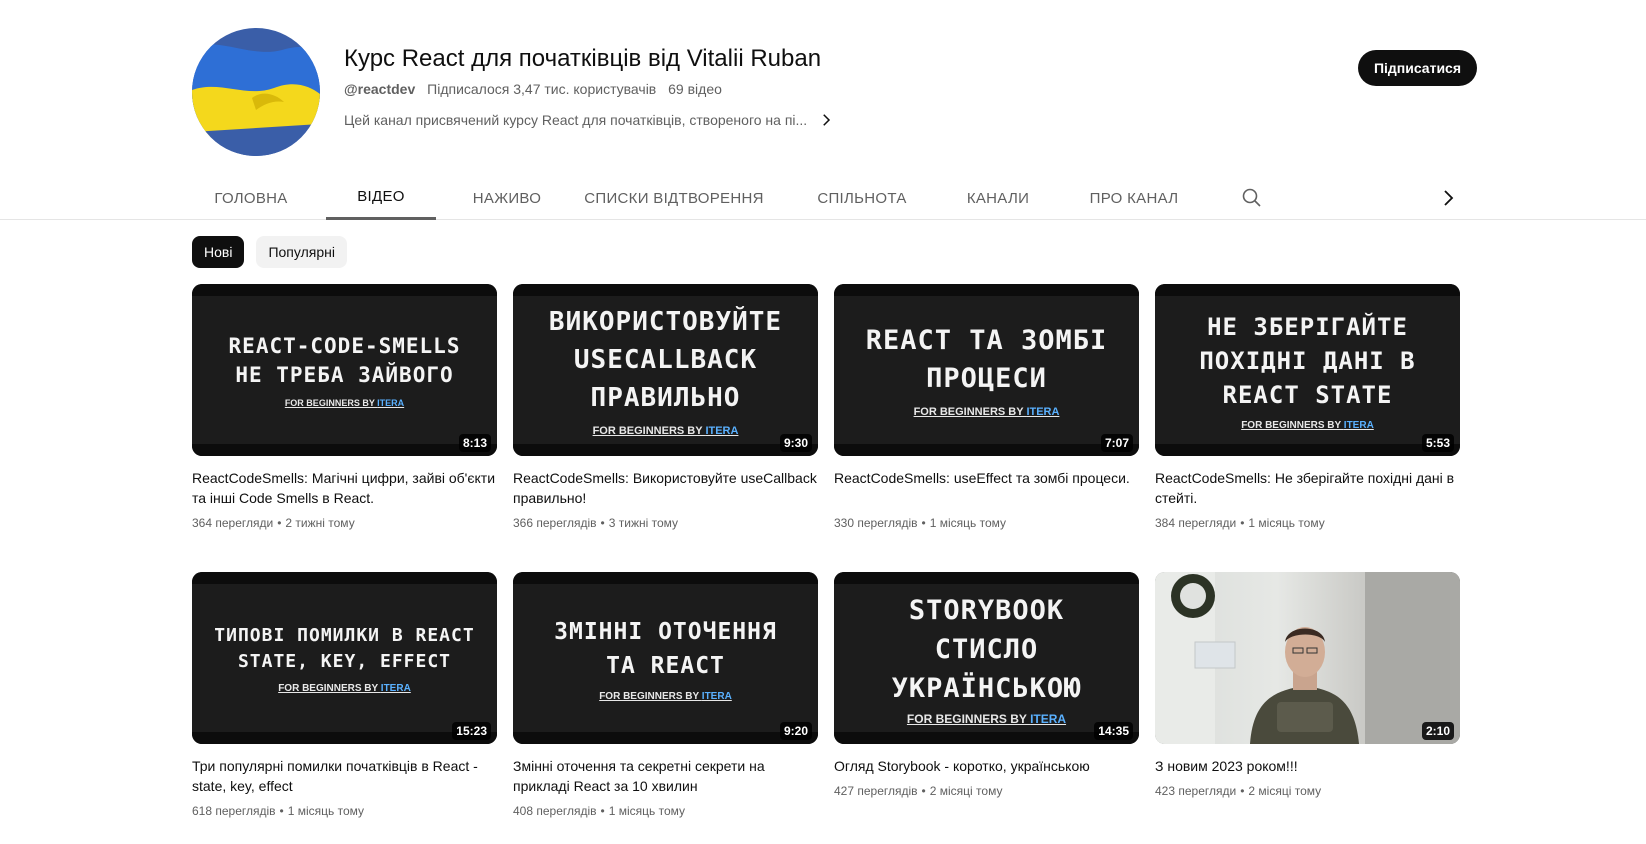  I want to click on tab-community: СПІЛЬНОТА, so click(862, 198).